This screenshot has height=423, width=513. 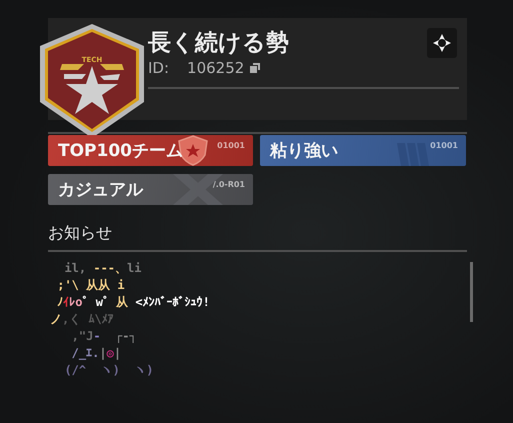 I want to click on tag-label: 粘り強い, so click(x=304, y=151).